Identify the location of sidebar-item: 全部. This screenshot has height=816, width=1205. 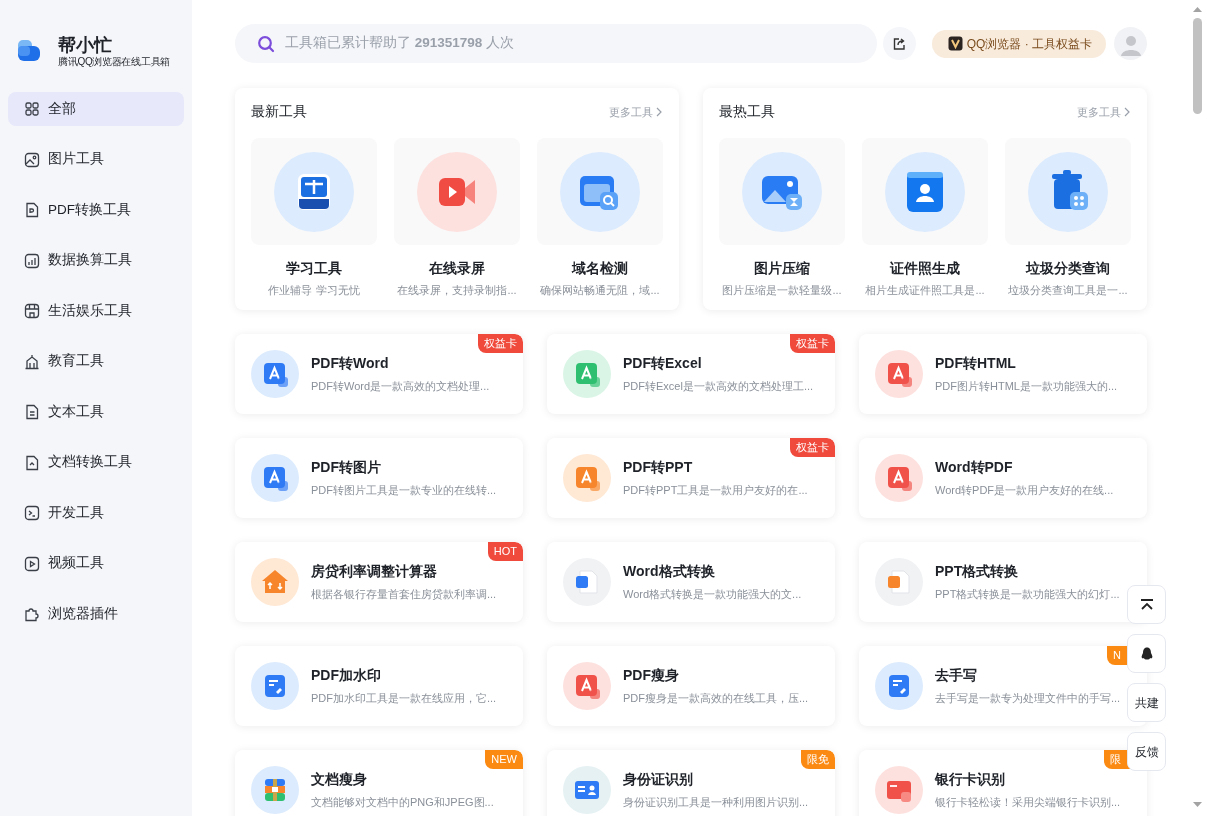
(96, 109).